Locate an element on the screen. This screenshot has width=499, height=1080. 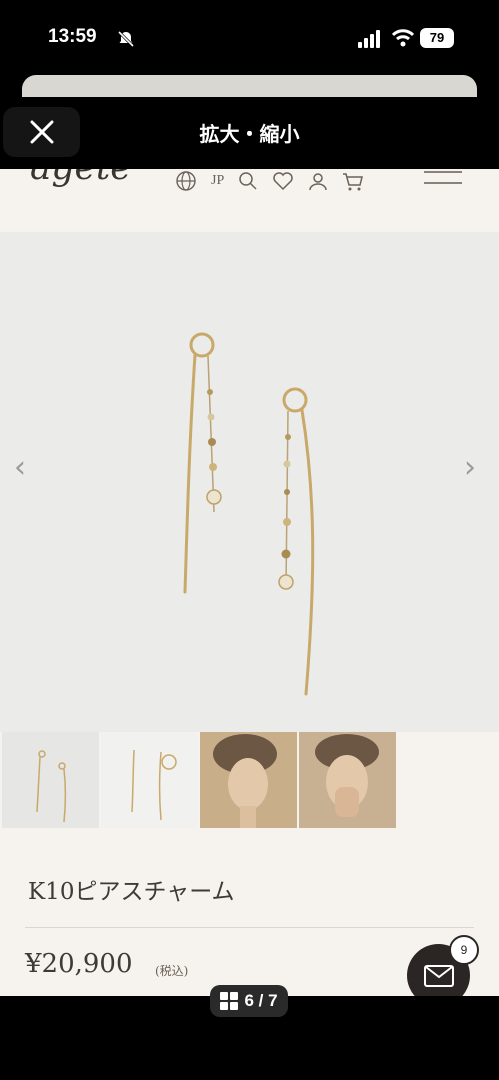
product-price: ¥20,900 is located at coordinates (79, 964).